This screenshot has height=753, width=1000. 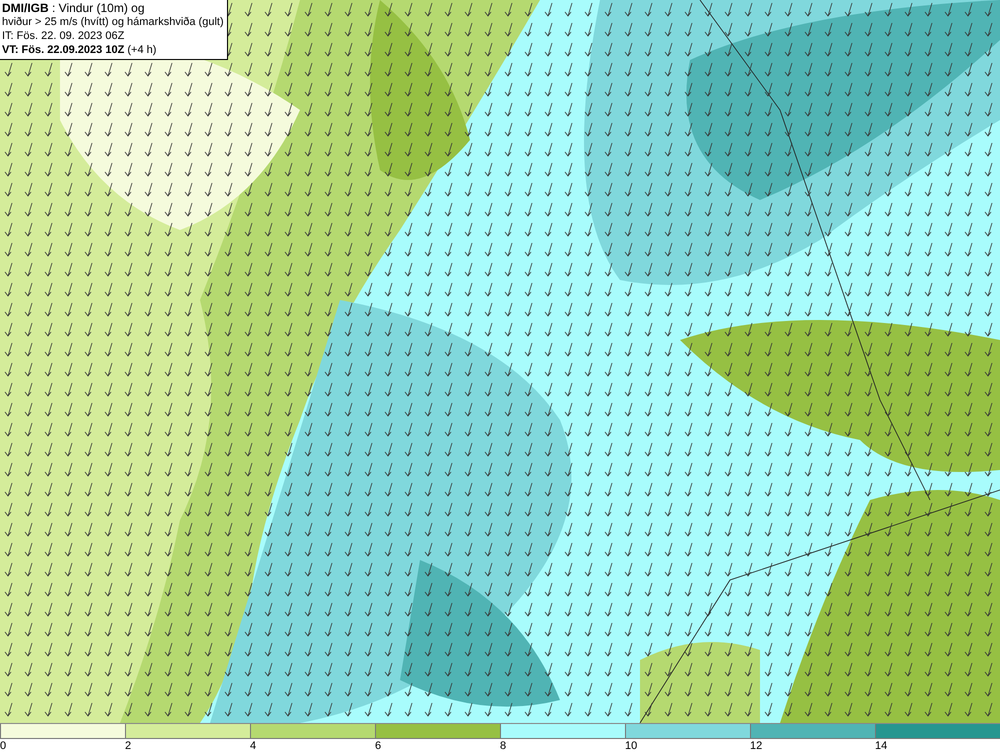 I want to click on legend-tick-label: 0, so click(x=3, y=746).